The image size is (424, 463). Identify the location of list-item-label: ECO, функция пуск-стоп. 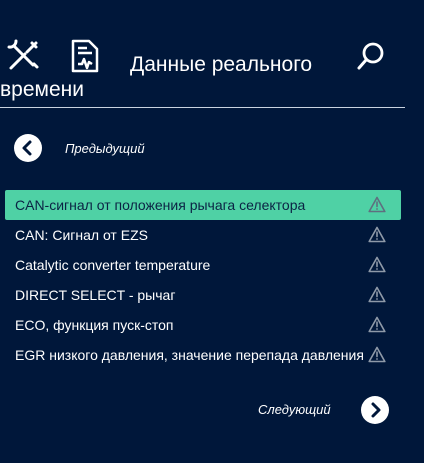
(94, 325).